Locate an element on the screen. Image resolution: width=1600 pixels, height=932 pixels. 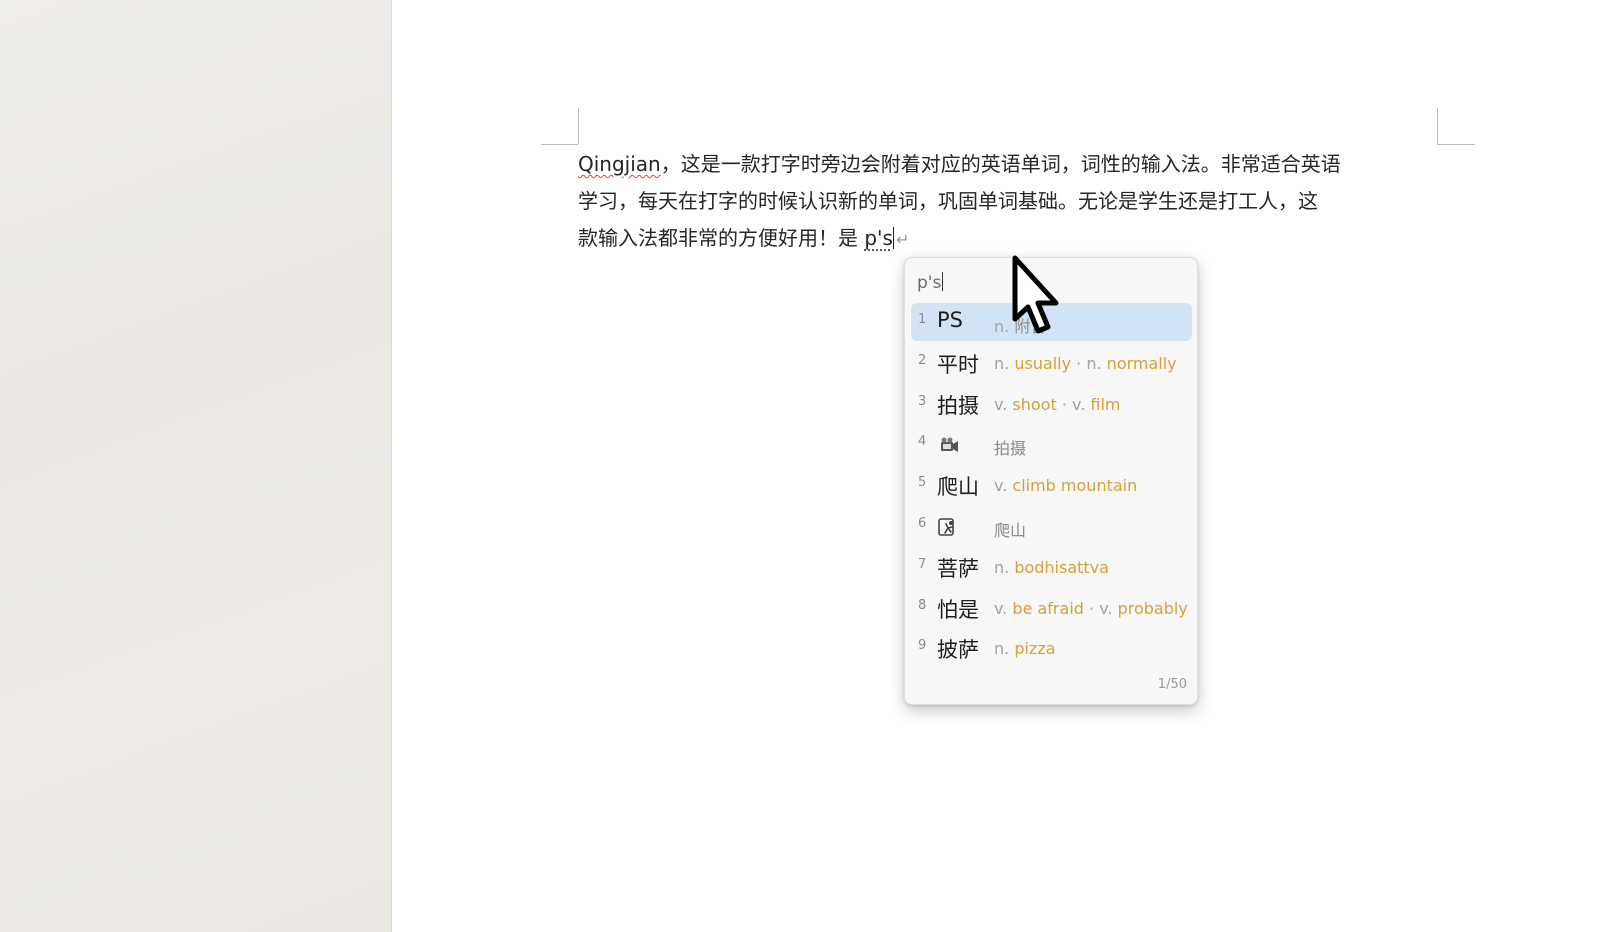
text-line-3: 款输入法都非常的方便好用！是 p's ↵ is located at coordinates (1013, 239).